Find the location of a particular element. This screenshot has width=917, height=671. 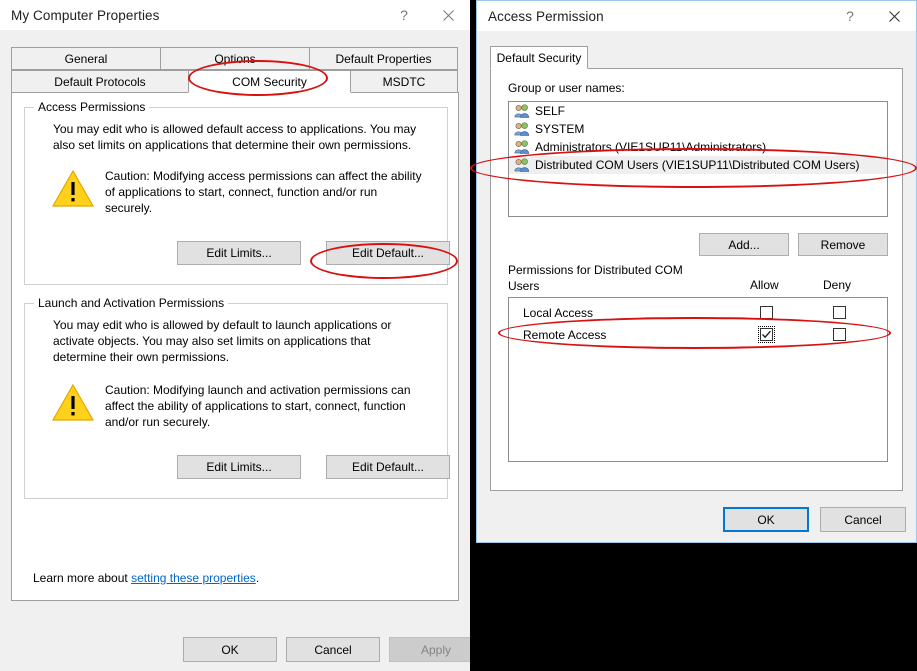

tab-general: General is located at coordinates (86, 58).